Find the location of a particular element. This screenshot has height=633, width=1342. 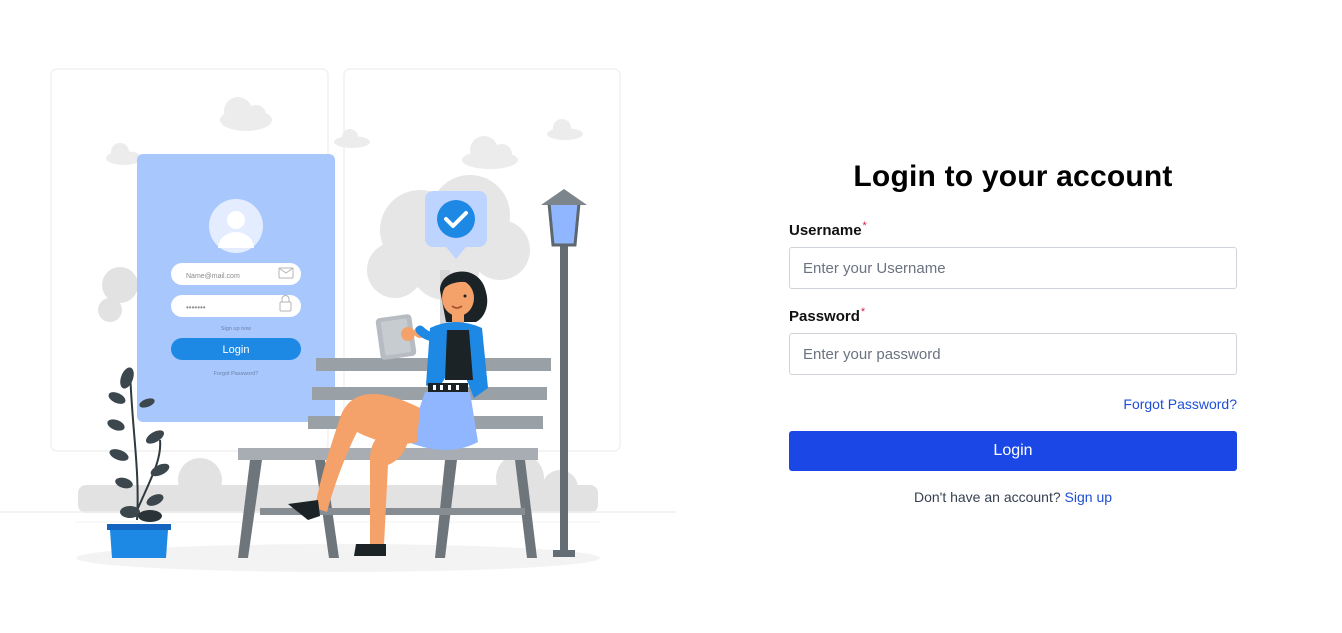

password-label-text: Password is located at coordinates (824, 316).